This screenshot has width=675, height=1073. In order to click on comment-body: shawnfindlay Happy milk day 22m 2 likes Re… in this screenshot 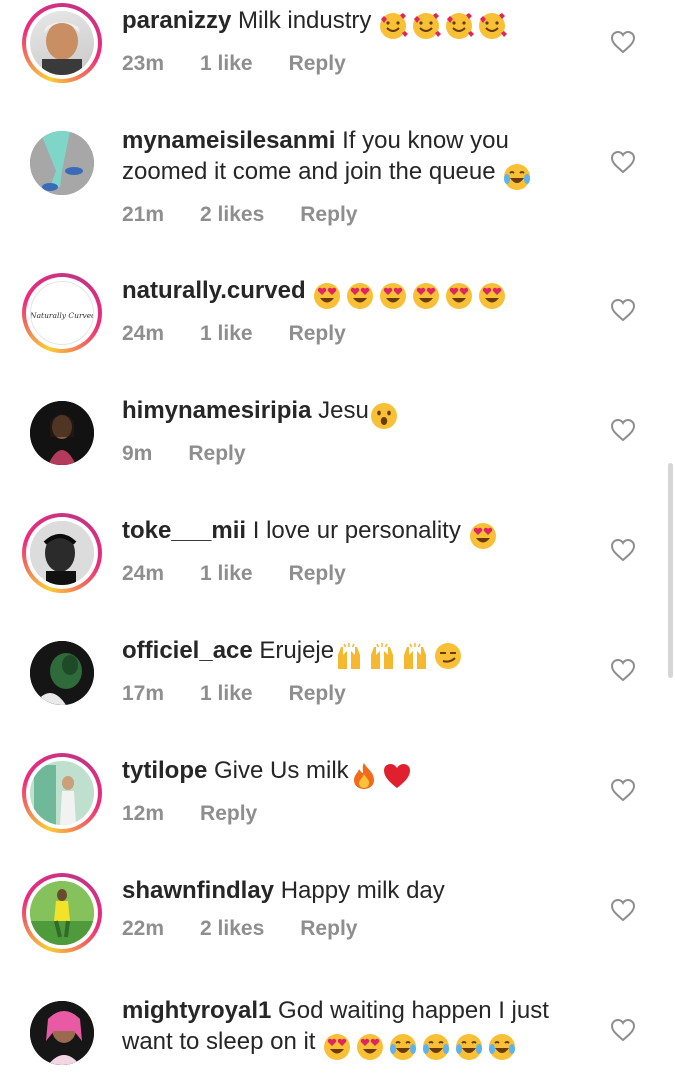, I will do `click(357, 907)`.